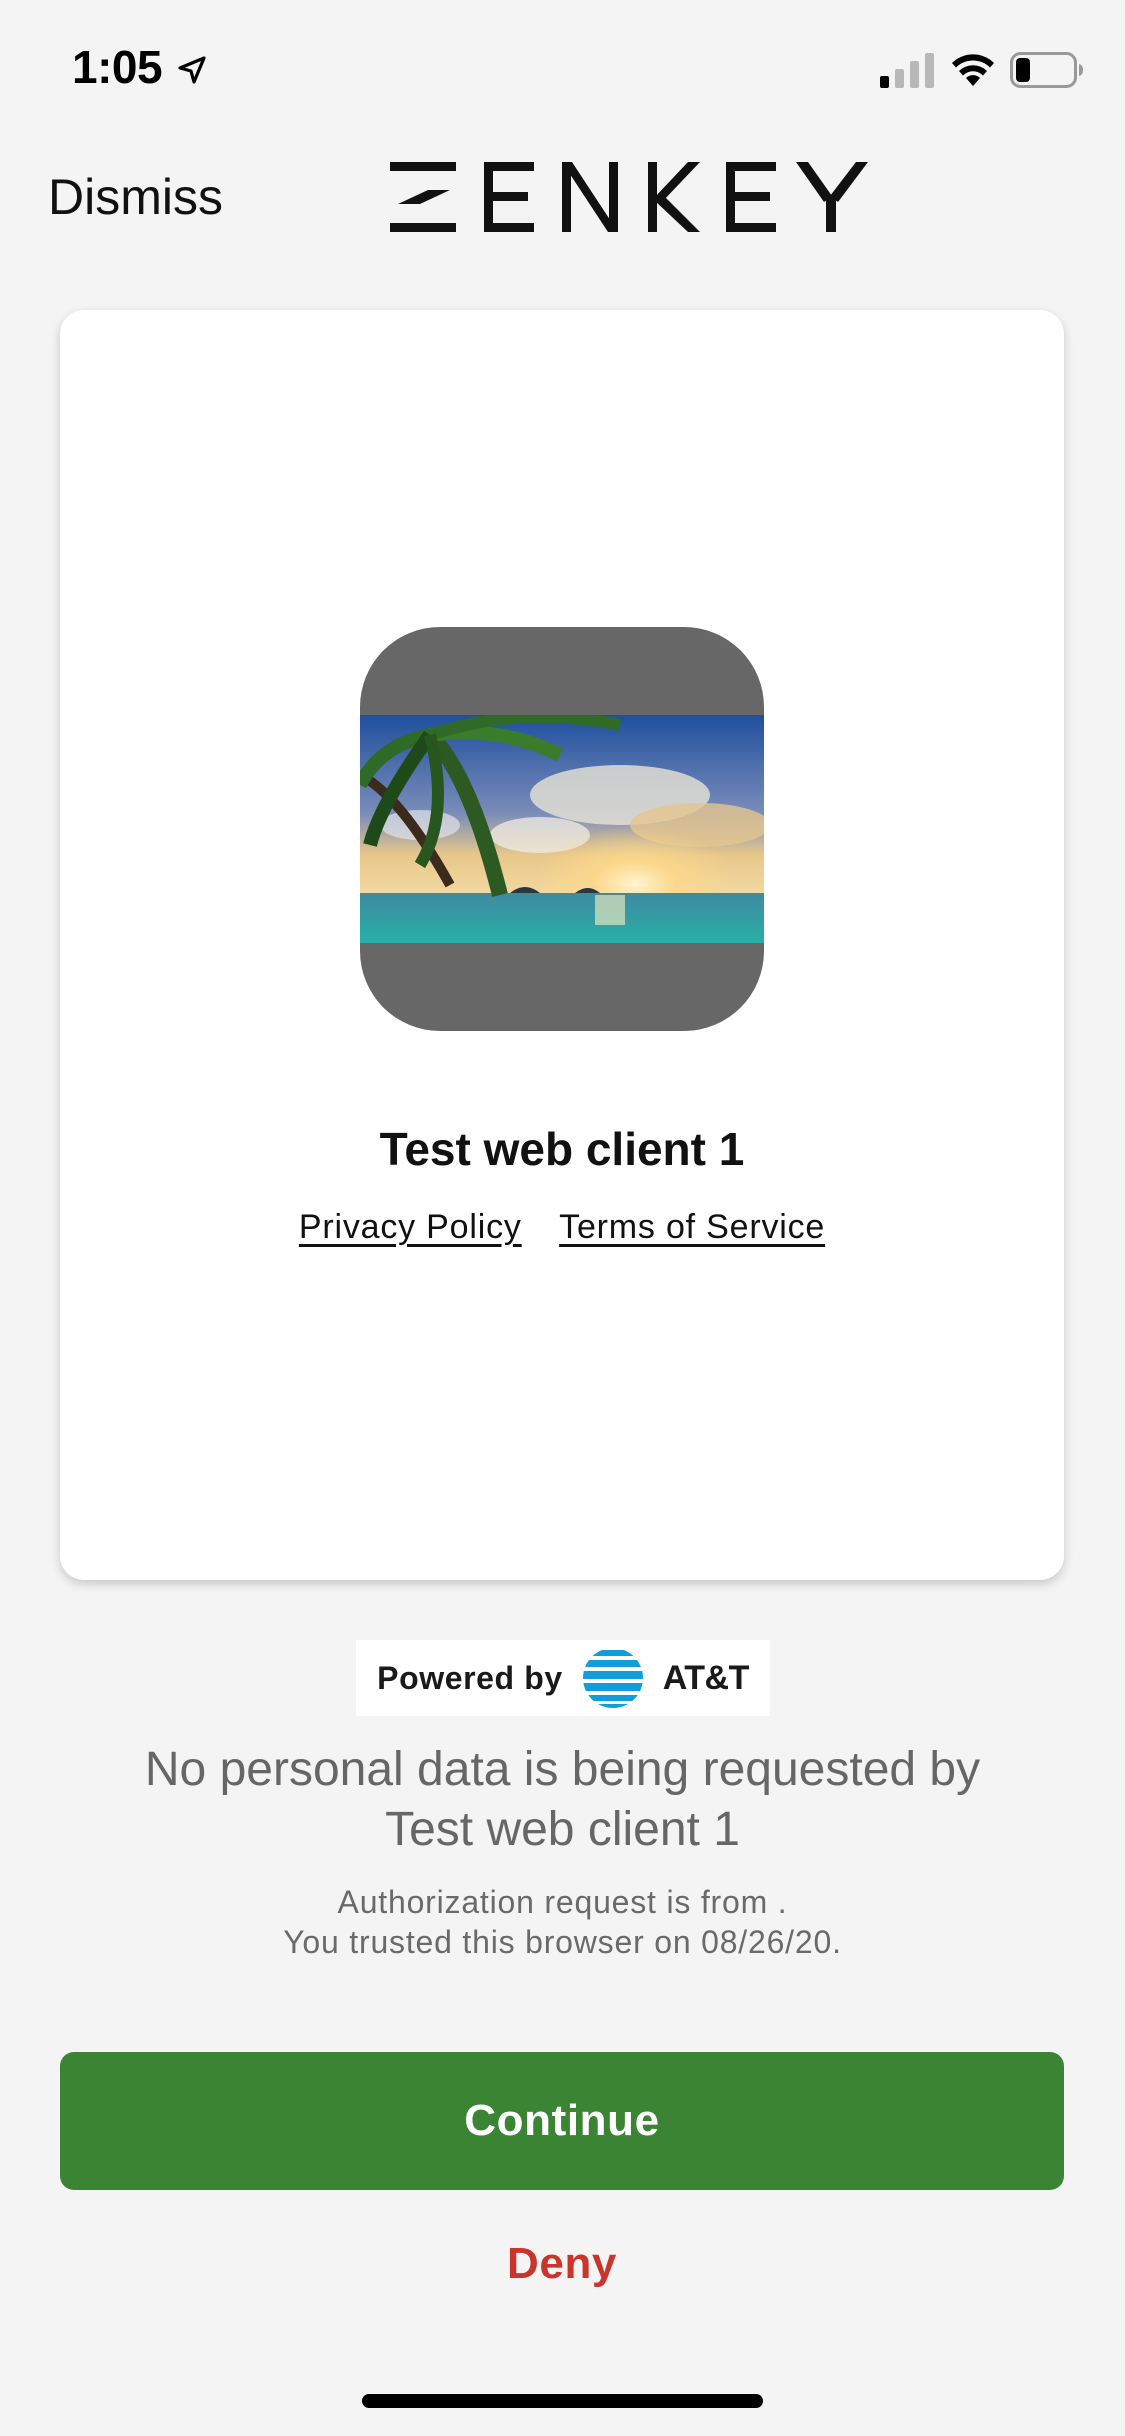 The image size is (1125, 2436). What do you see at coordinates (706, 1677) in the screenshot?
I see `carrier-name: AT&T` at bounding box center [706, 1677].